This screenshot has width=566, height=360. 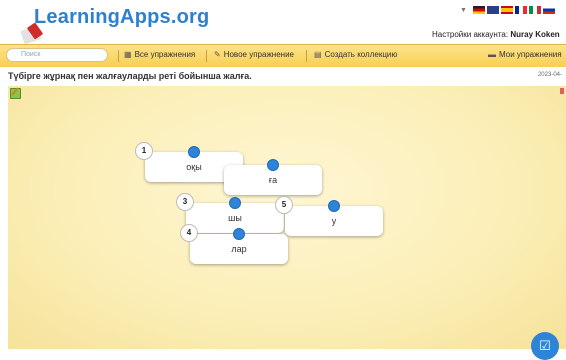 I want to click on check-icon: ☑, so click(x=545, y=345).